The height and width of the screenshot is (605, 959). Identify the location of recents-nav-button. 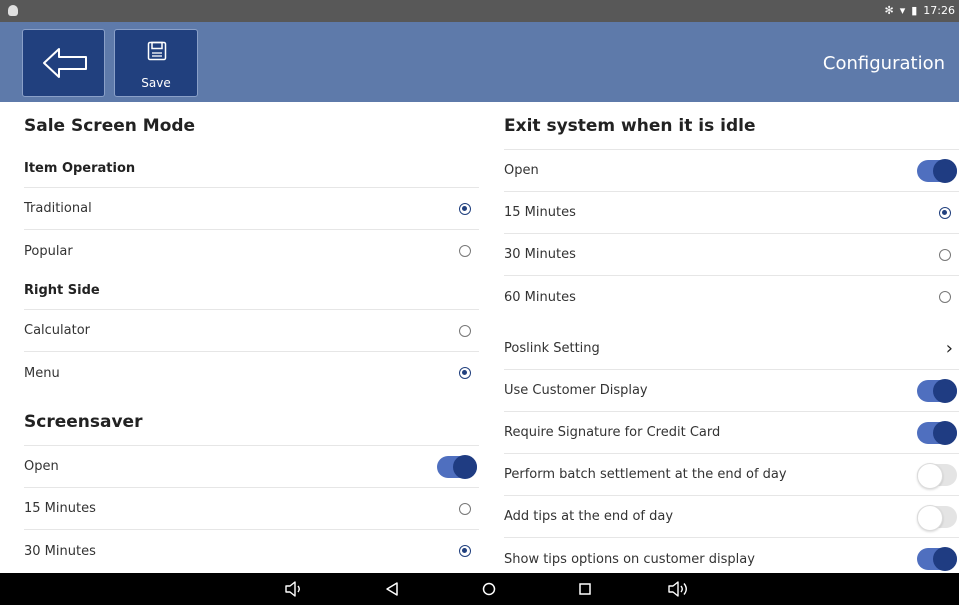
(585, 589).